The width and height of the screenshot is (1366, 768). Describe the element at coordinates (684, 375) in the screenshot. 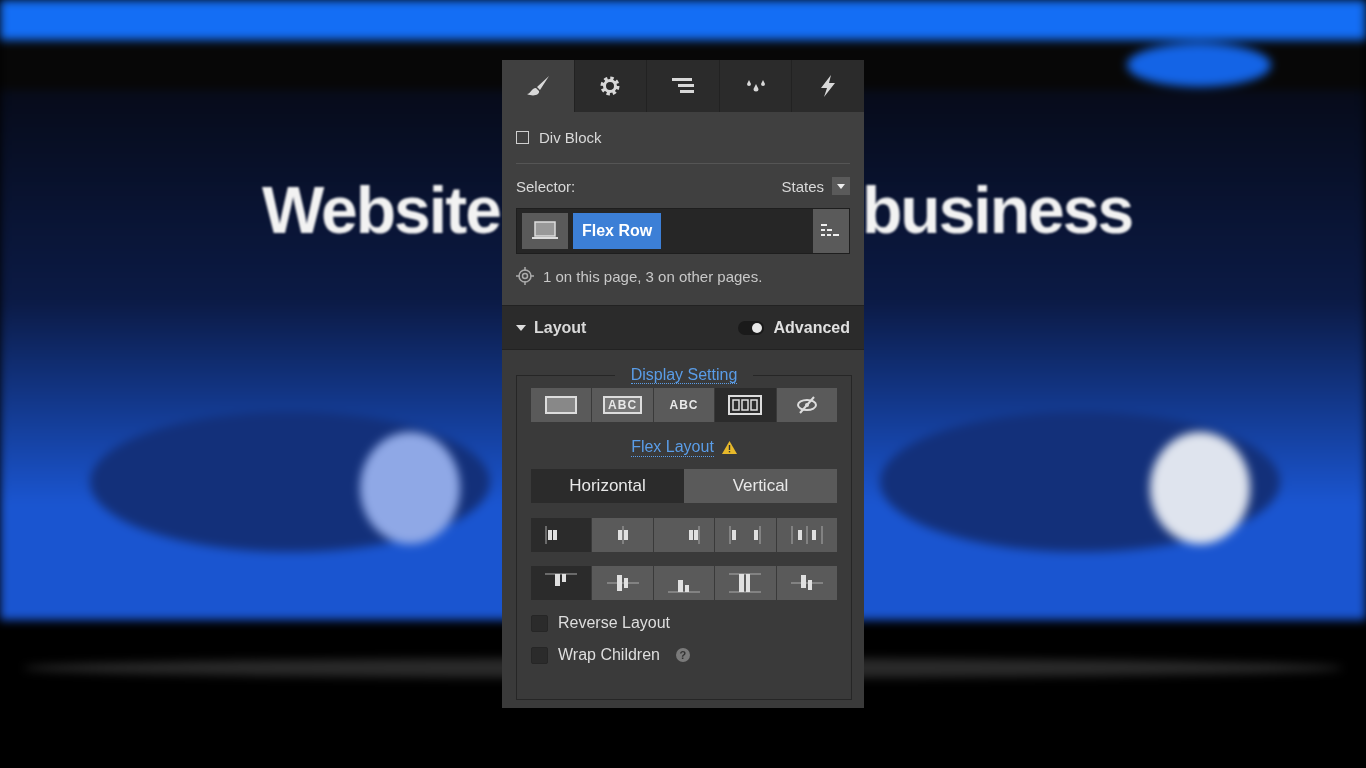

I see `display-setting-link: Display Setting` at that location.